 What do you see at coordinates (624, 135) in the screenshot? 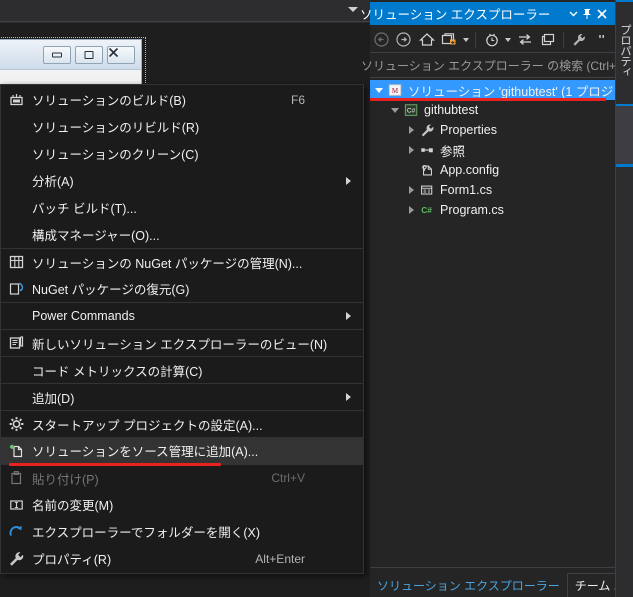
I see `autohide-segment` at bounding box center [624, 135].